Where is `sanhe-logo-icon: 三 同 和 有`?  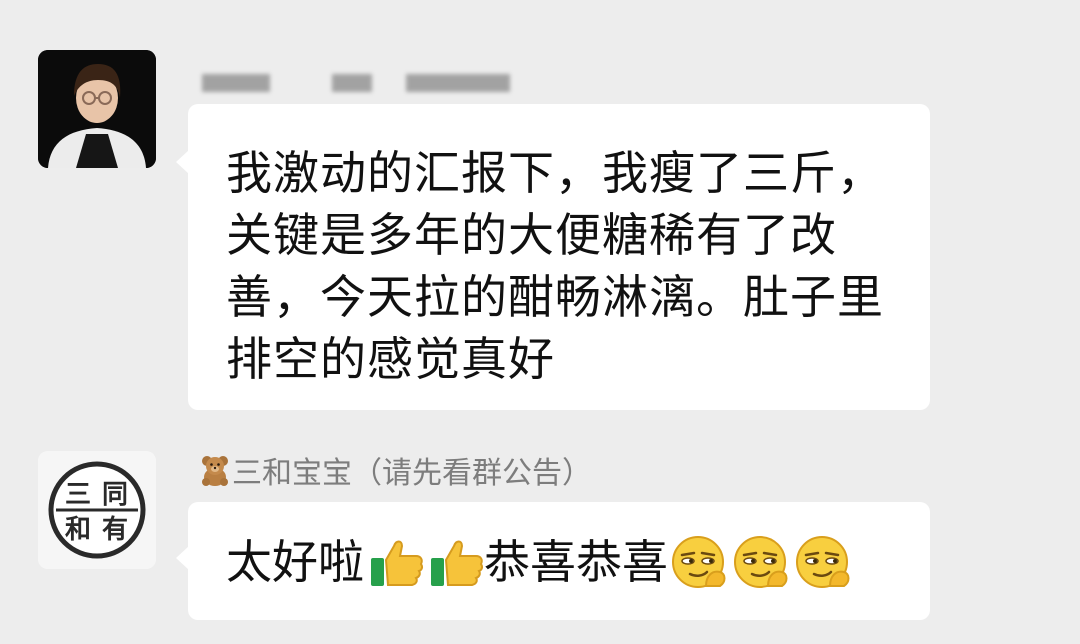 sanhe-logo-icon: 三 同 和 有 is located at coordinates (97, 510).